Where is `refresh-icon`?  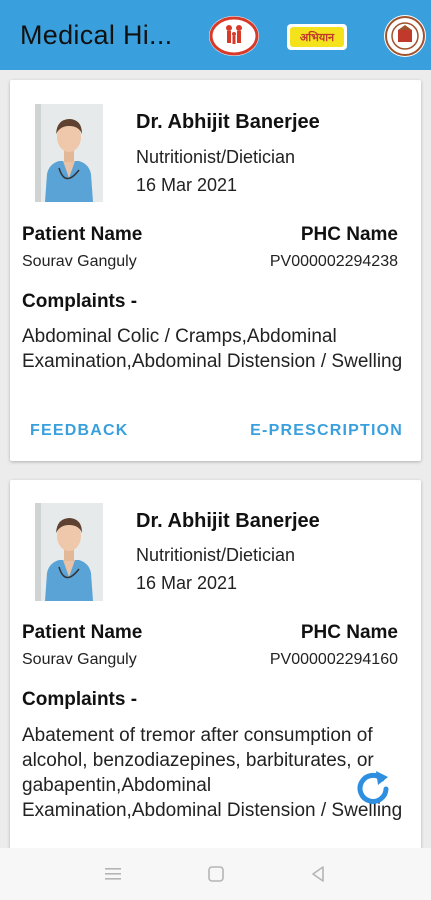 refresh-icon is located at coordinates (373, 788).